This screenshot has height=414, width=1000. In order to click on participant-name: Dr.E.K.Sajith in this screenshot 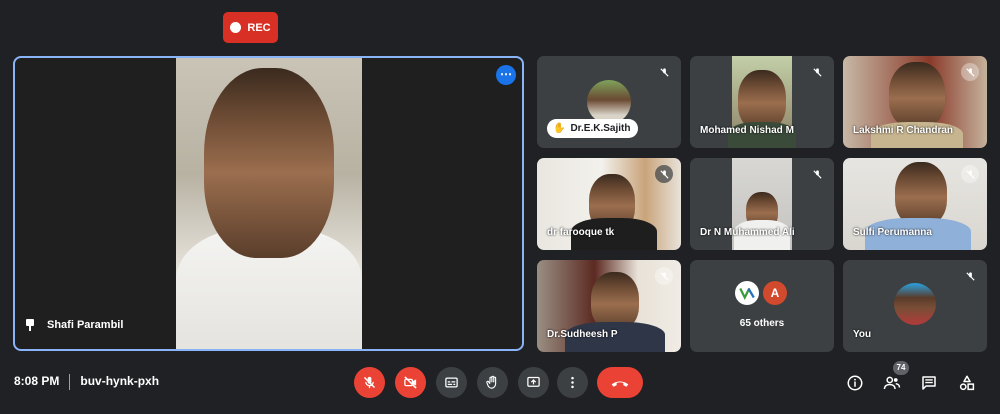, I will do `click(600, 128)`.